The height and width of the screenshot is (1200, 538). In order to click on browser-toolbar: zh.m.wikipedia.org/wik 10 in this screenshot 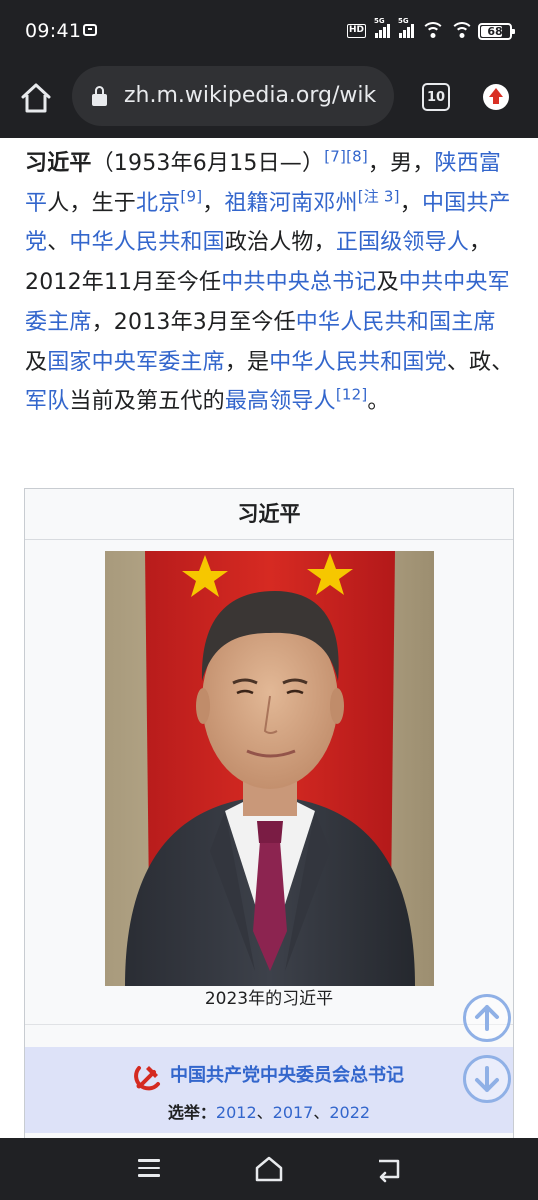, I will do `click(269, 100)`.